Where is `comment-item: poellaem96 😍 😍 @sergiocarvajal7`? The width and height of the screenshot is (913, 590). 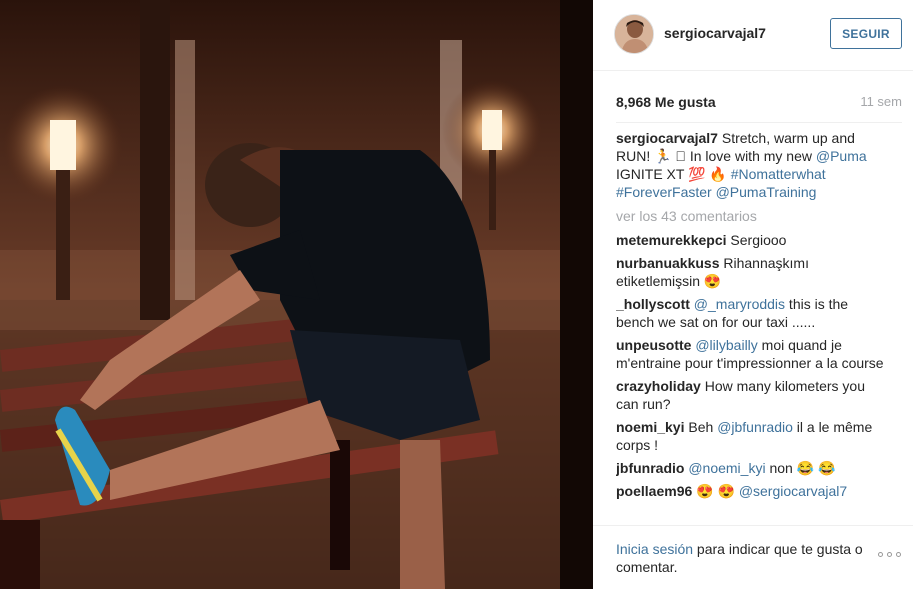
comment-item: poellaem96 😍 😍 @sergiocarvajal7 is located at coordinates (751, 491).